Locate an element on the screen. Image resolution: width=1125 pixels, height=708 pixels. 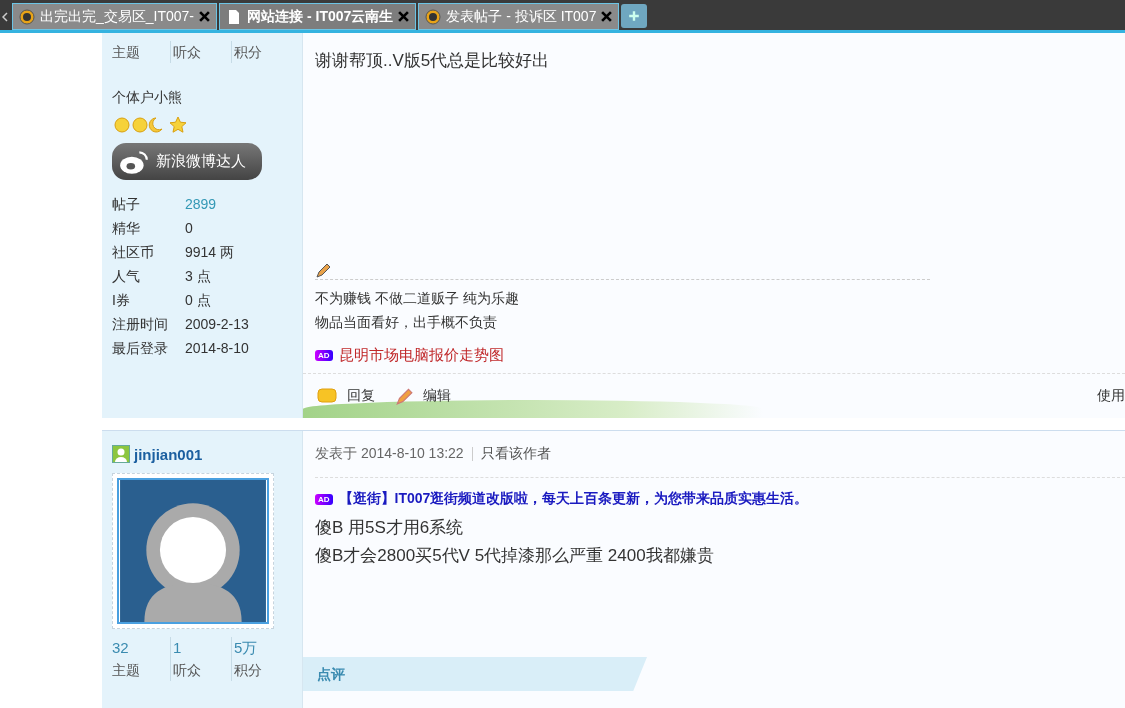
new-tab-button is located at coordinates (634, 16).